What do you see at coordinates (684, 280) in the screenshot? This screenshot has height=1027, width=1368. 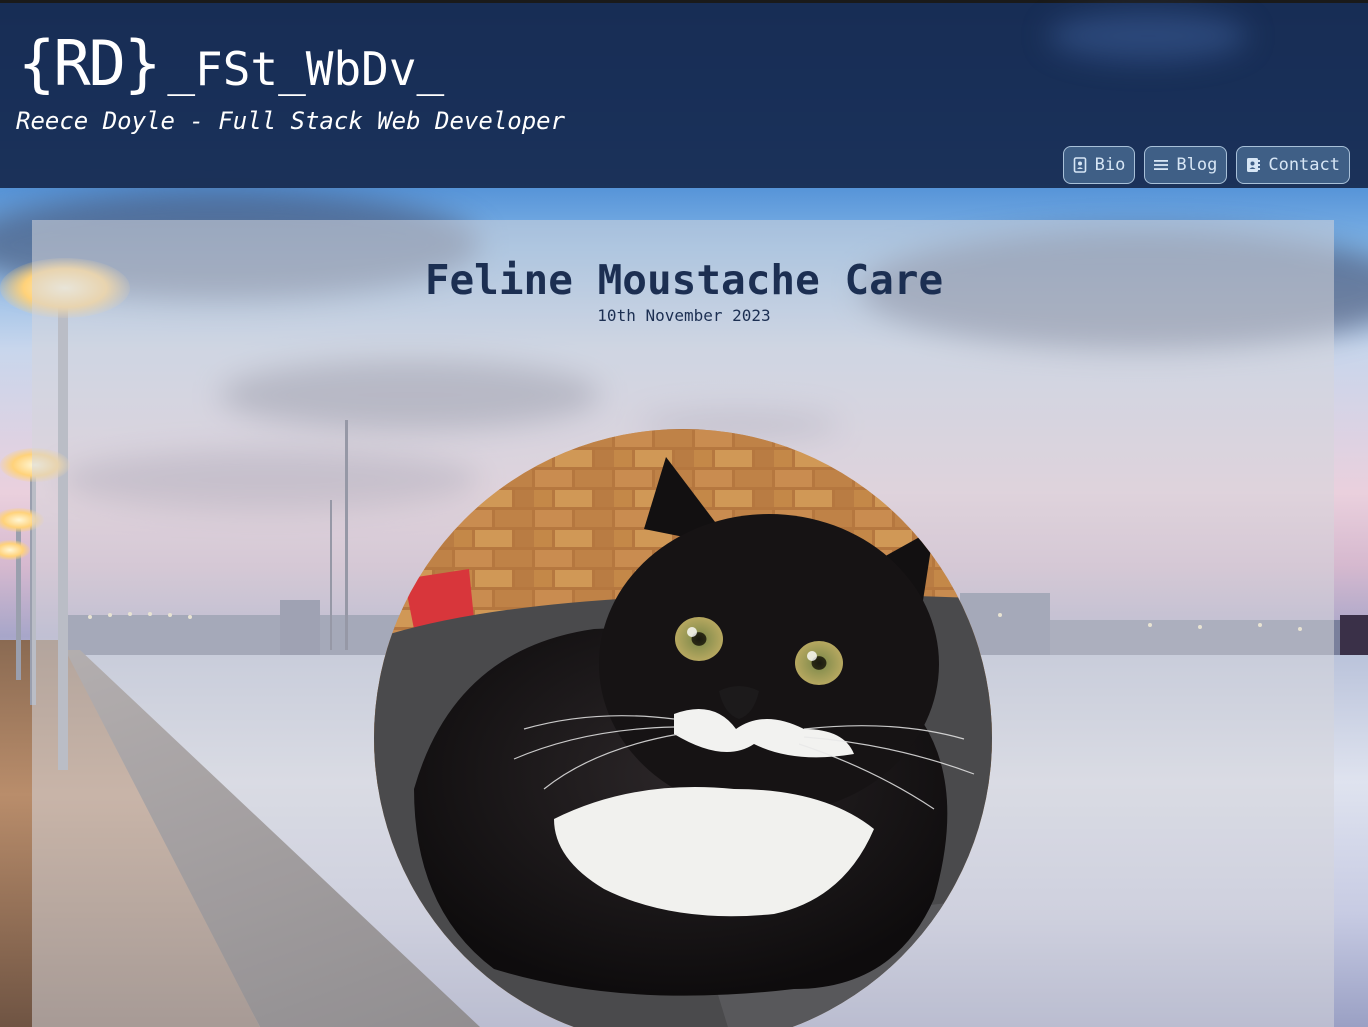 I see `post-title: Feline Moustache Care` at bounding box center [684, 280].